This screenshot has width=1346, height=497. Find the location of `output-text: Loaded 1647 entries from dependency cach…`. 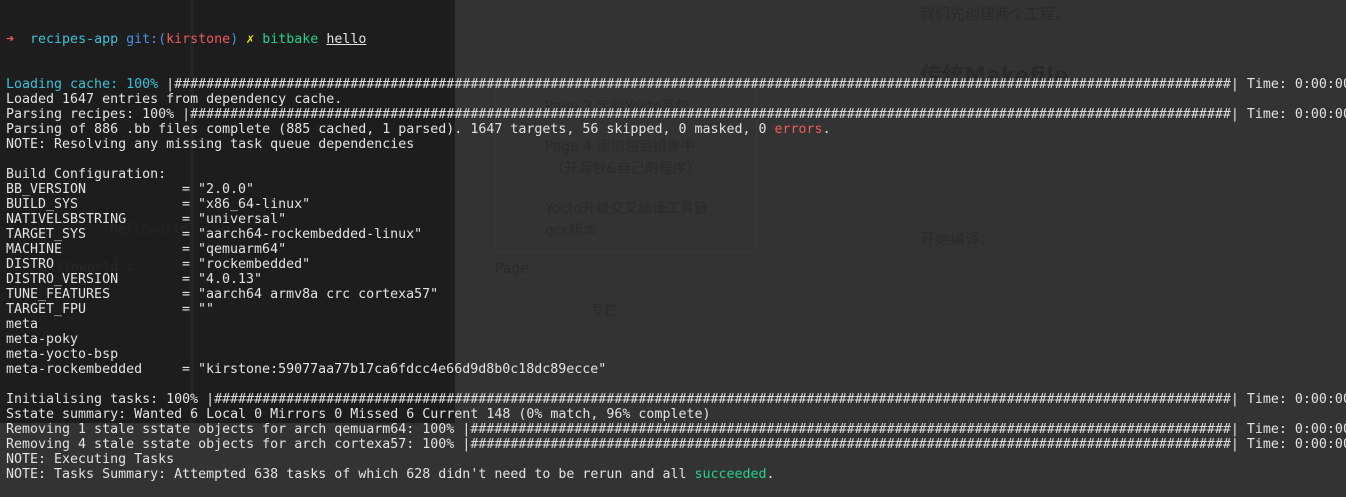

output-text: Loaded 1647 entries from dependency cach… is located at coordinates (174, 99).